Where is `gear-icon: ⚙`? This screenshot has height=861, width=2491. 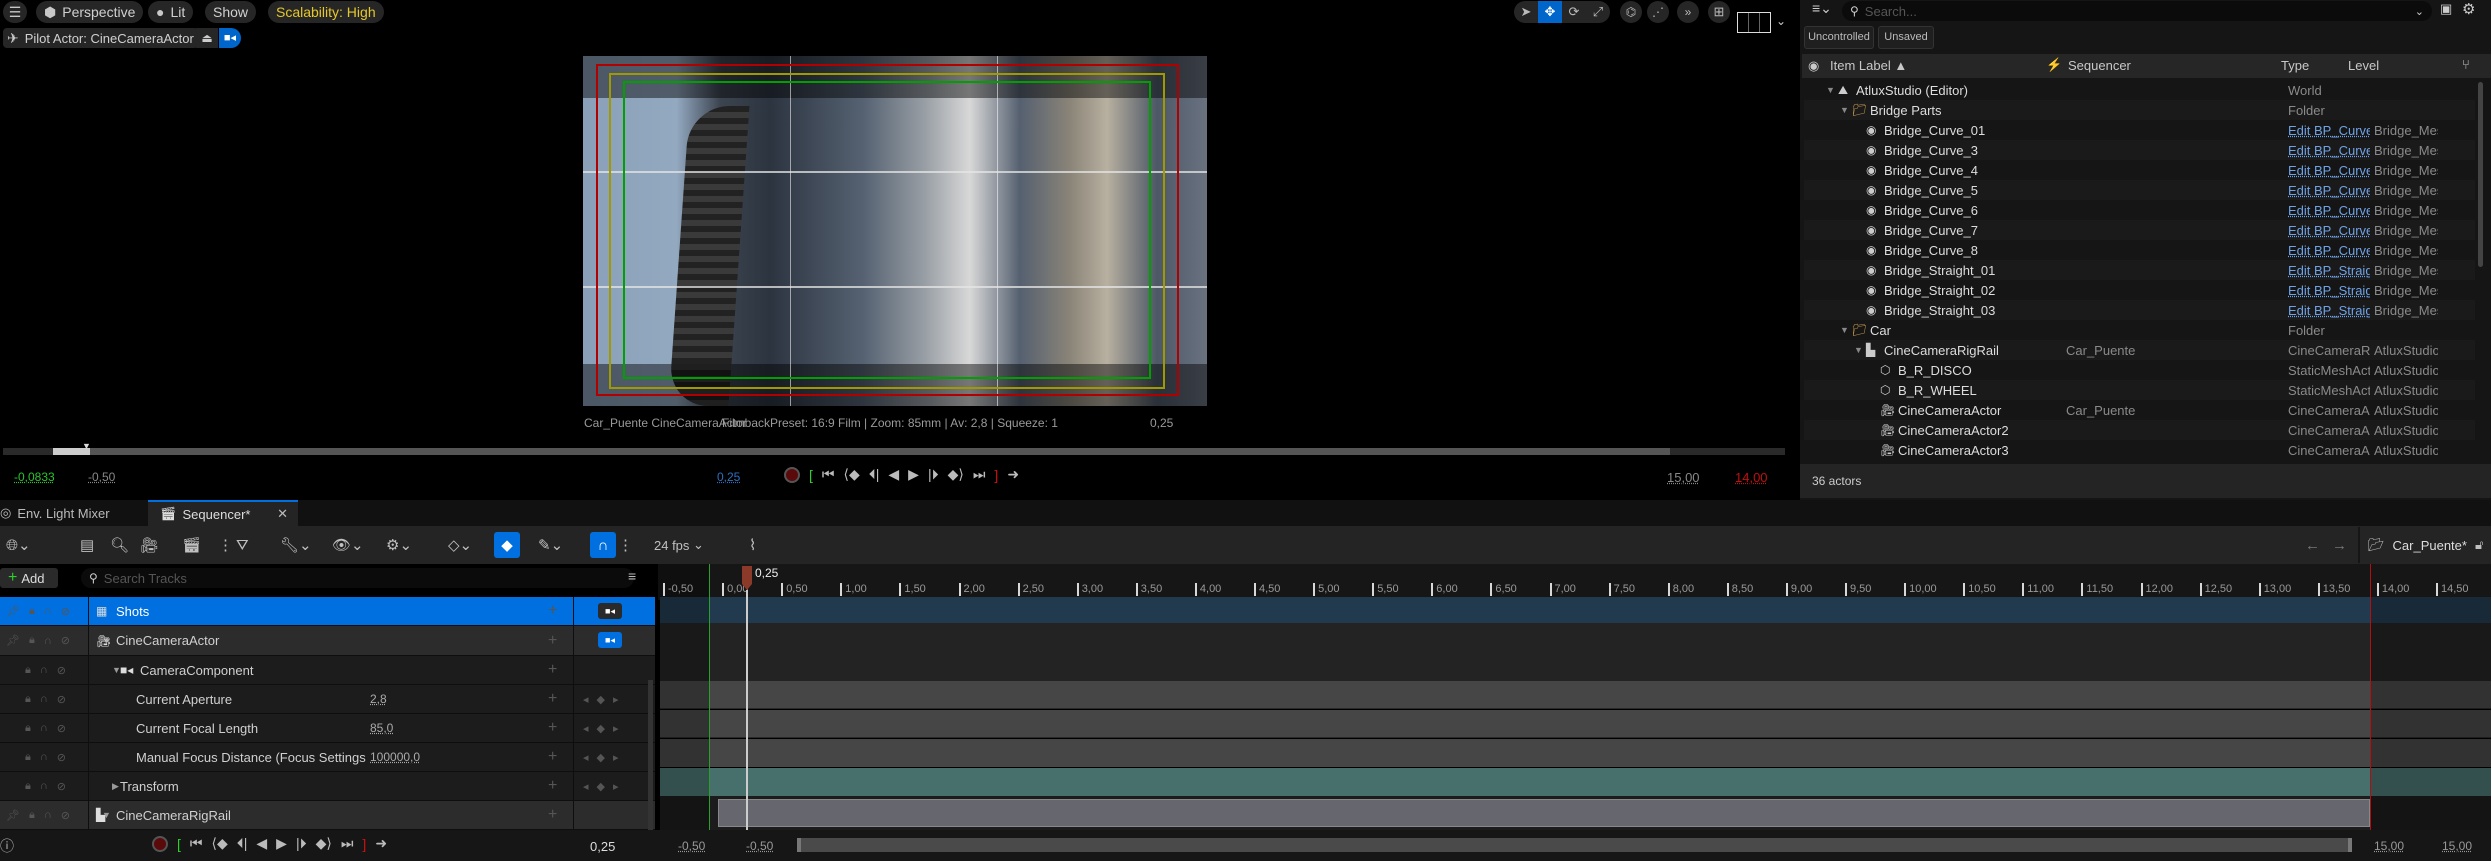
gear-icon: ⚙ is located at coordinates (2468, 9).